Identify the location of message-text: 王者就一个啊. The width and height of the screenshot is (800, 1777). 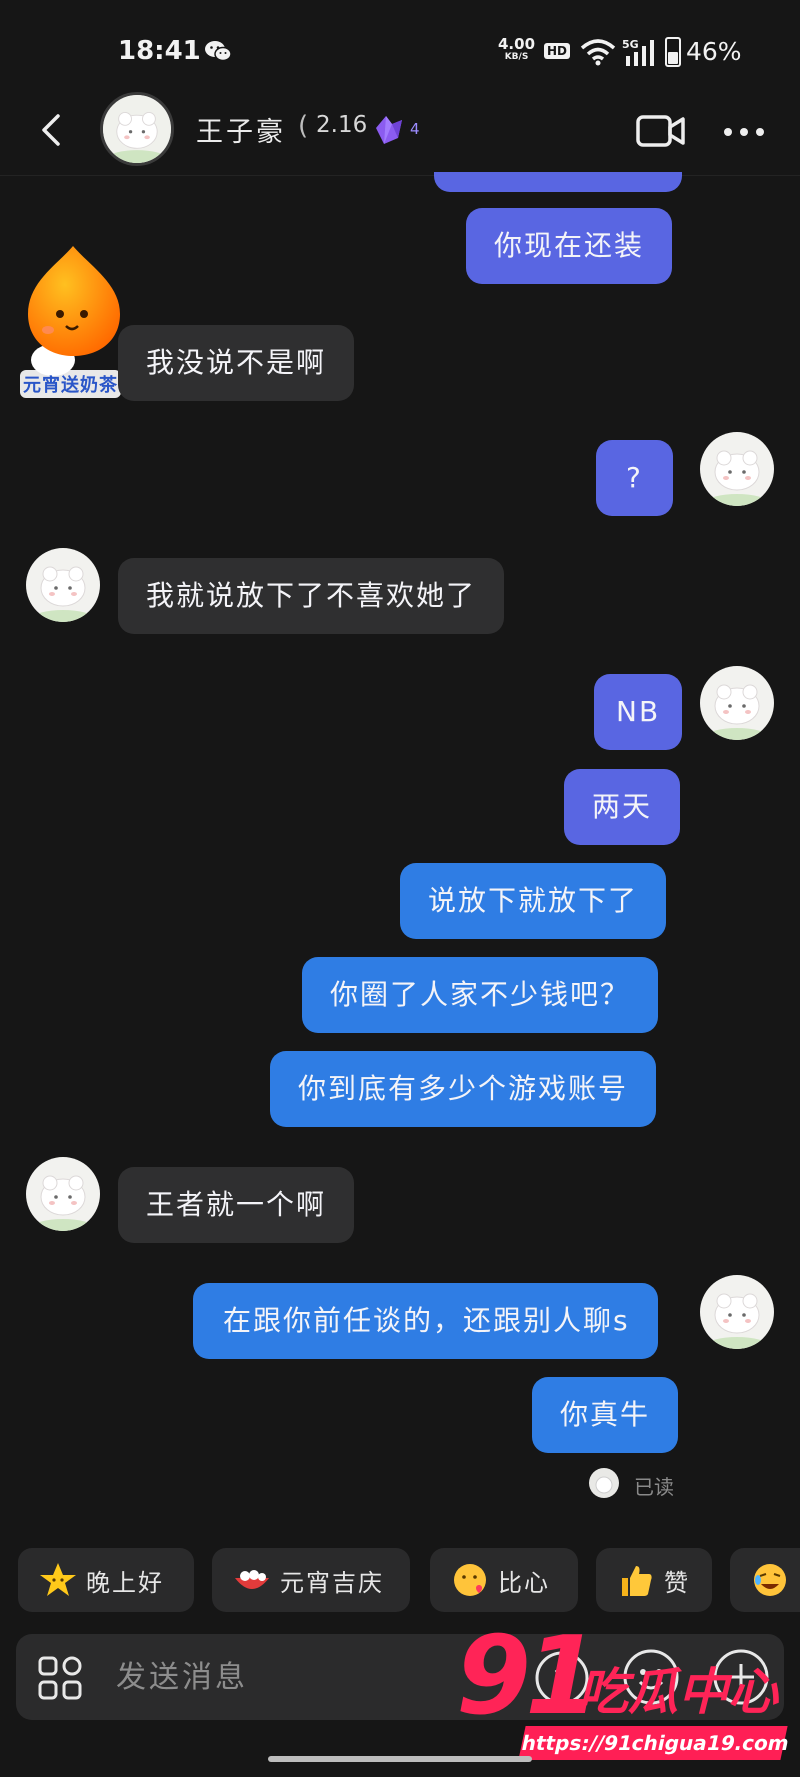
(236, 1204).